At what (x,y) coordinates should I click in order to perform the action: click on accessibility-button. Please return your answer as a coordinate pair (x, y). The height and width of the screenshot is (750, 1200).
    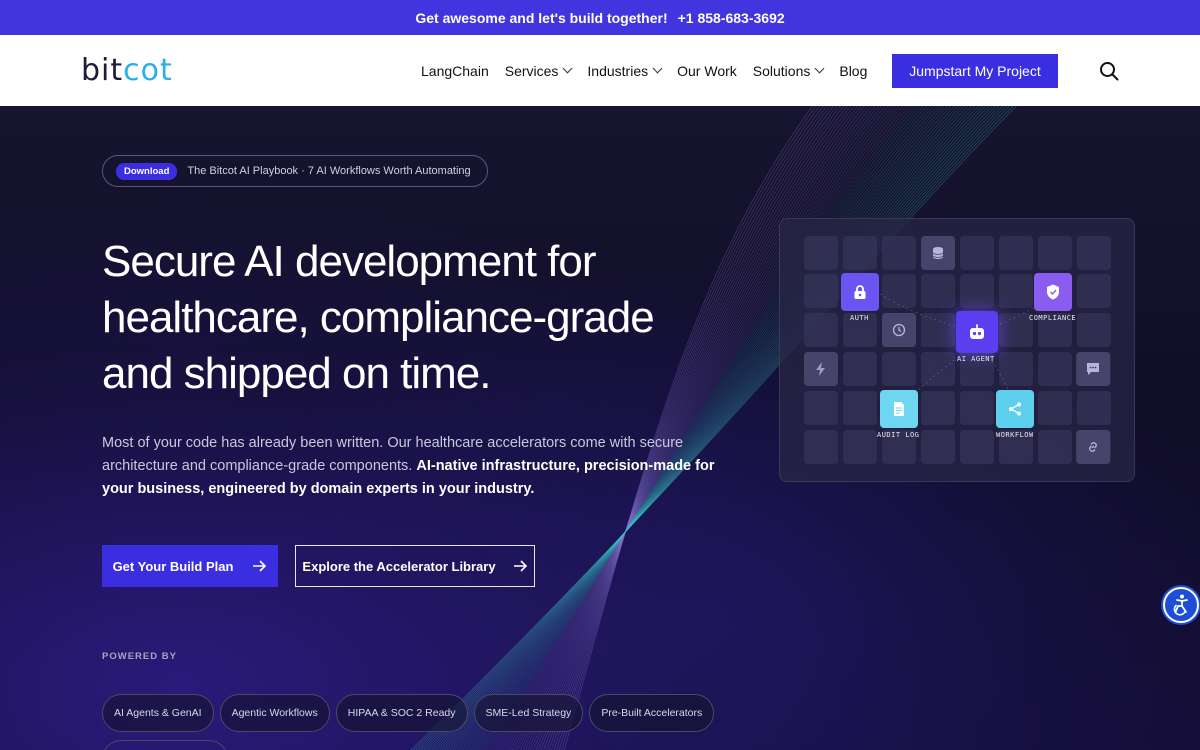
    Looking at the image, I should click on (1181, 605).